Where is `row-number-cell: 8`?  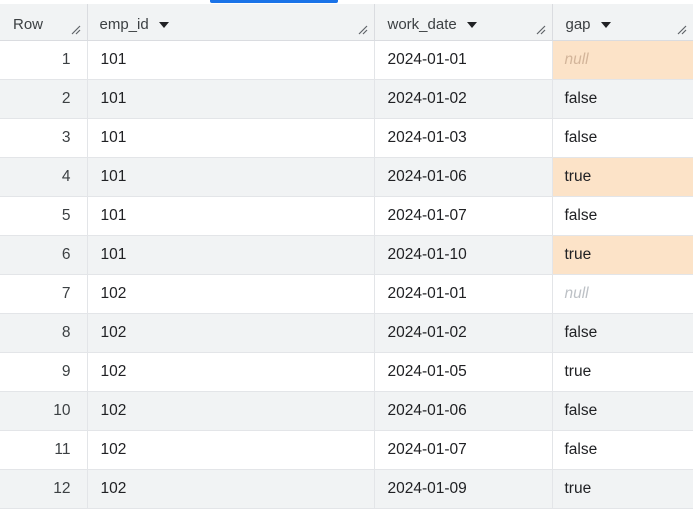
row-number-cell: 8 is located at coordinates (43, 333).